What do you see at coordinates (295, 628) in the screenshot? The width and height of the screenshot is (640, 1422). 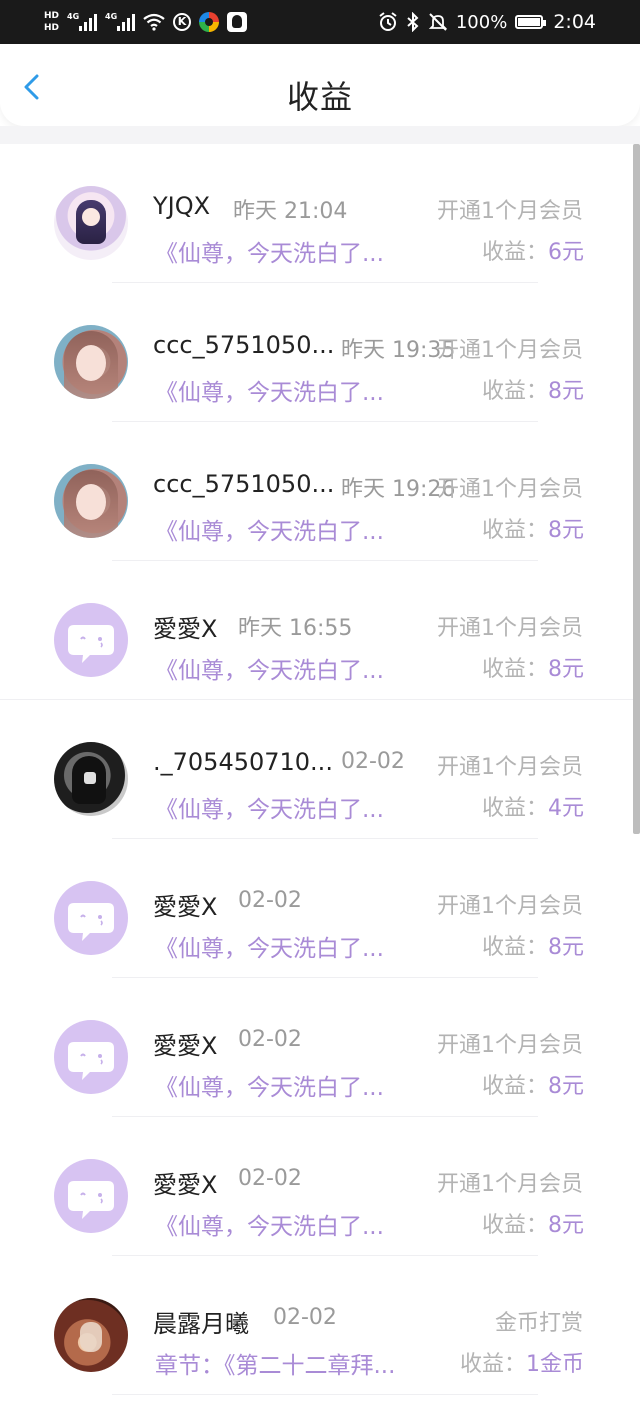 I see `timestamp: 昨天 16:55` at bounding box center [295, 628].